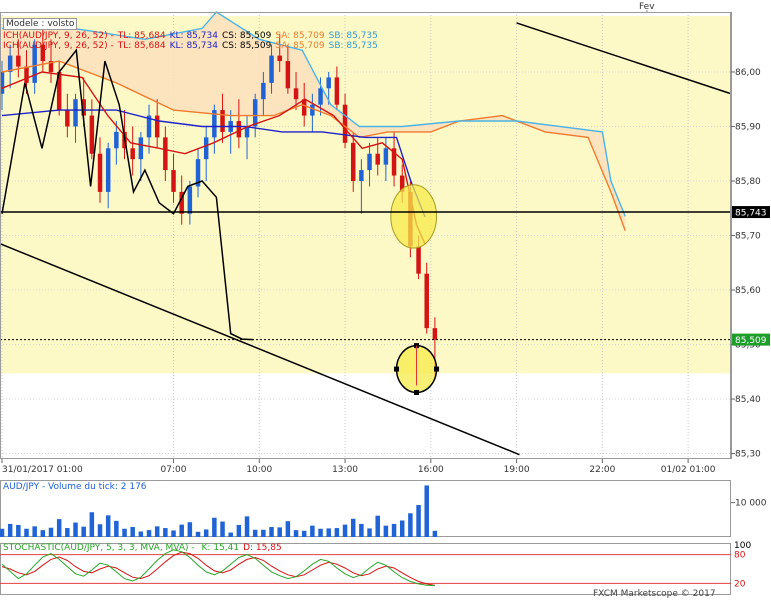  What do you see at coordinates (751, 214) in the screenshot?
I see `price-flag-label: 85,743` at bounding box center [751, 214].